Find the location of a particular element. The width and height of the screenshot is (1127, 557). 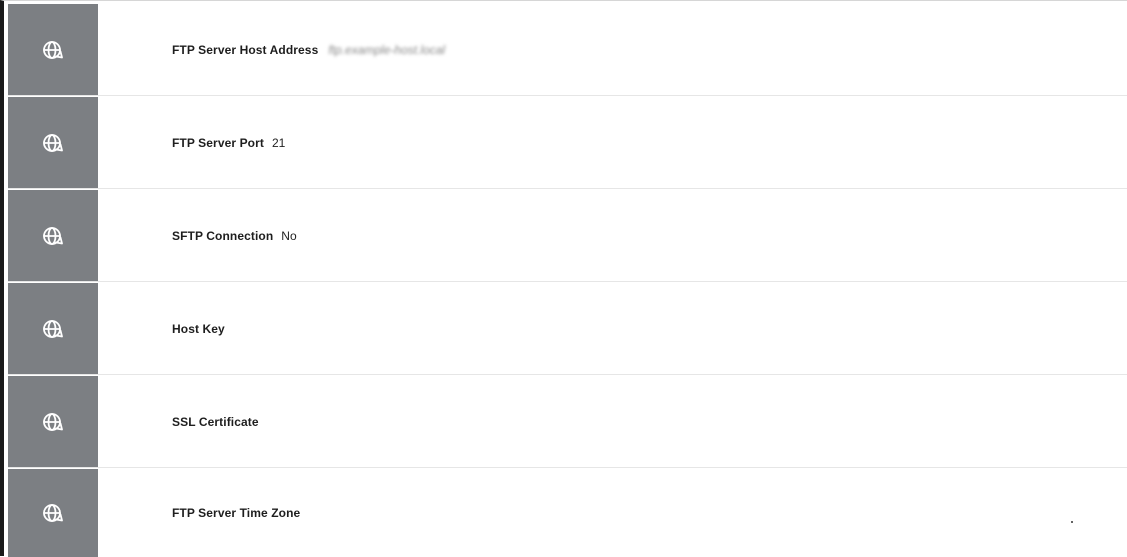

row-text: Host Key is located at coordinates (202, 329).